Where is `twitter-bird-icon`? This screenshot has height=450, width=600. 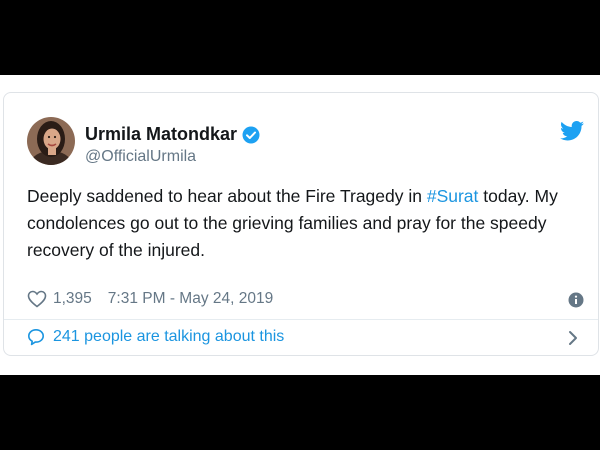
twitter-bird-icon is located at coordinates (572, 131).